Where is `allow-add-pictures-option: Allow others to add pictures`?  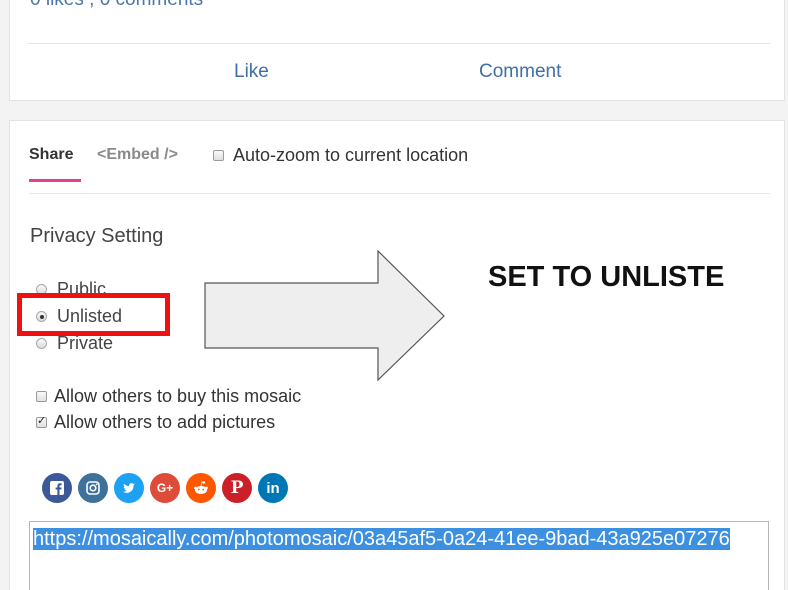
allow-add-pictures-option: Allow others to add pictures is located at coordinates (155, 422).